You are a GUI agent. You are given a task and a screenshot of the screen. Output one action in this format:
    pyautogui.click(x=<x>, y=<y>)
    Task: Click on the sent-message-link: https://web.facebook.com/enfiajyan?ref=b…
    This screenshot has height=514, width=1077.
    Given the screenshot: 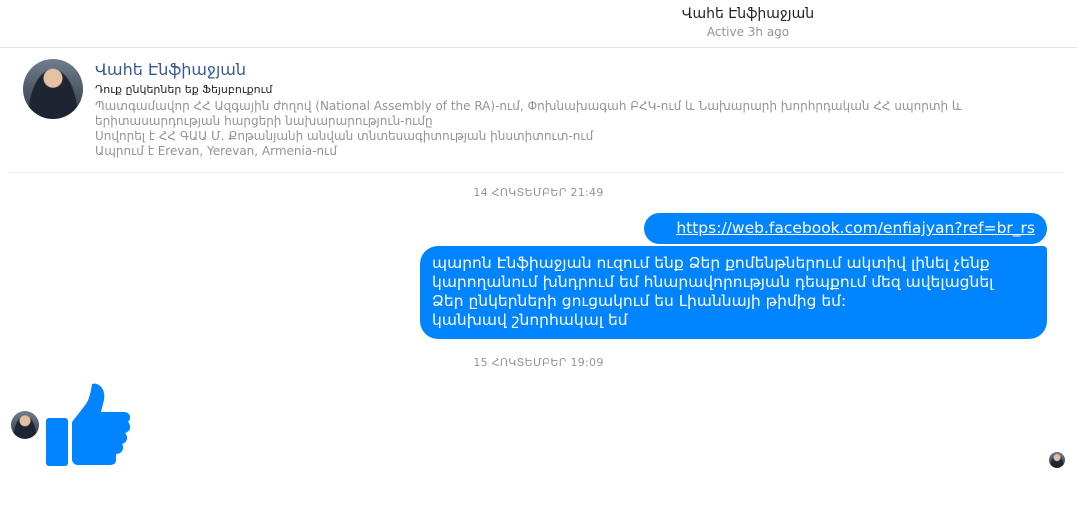 What is the action you would take?
    pyautogui.click(x=845, y=228)
    